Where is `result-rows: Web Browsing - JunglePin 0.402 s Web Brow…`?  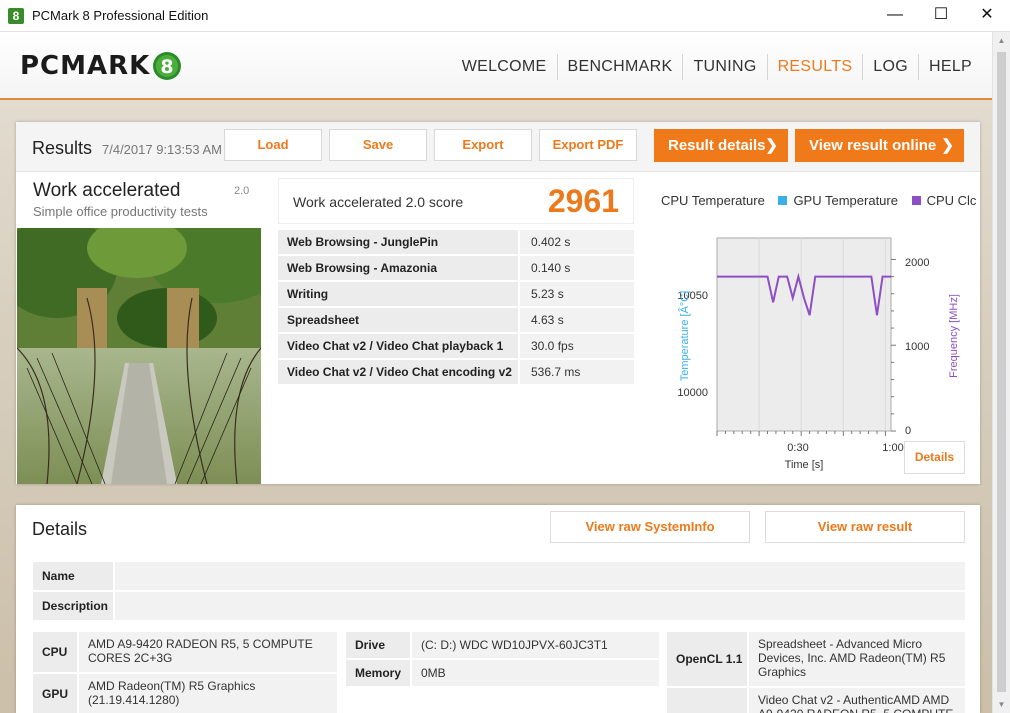
result-rows: Web Browsing - JunglePin 0.402 s Web Brow… is located at coordinates (456, 308).